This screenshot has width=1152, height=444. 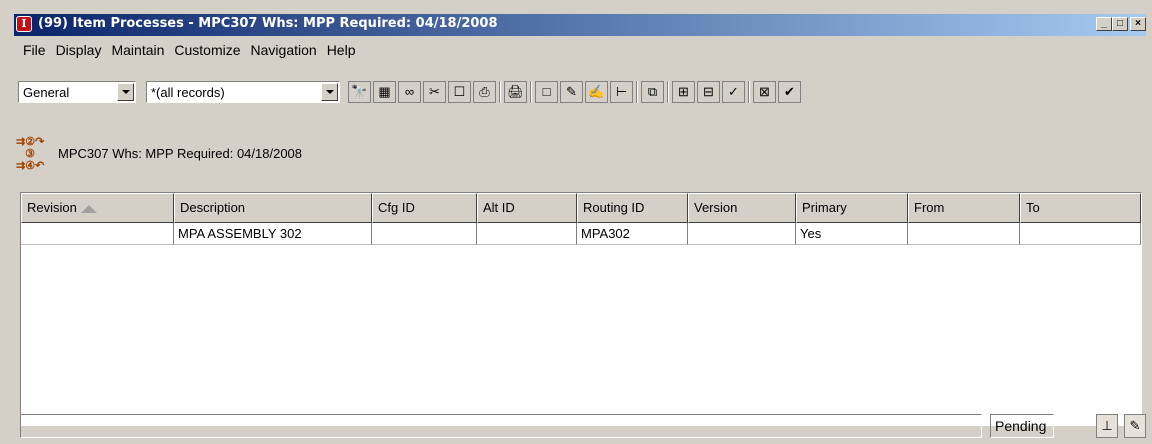 I want to click on cell-alt-id, so click(x=527, y=234).